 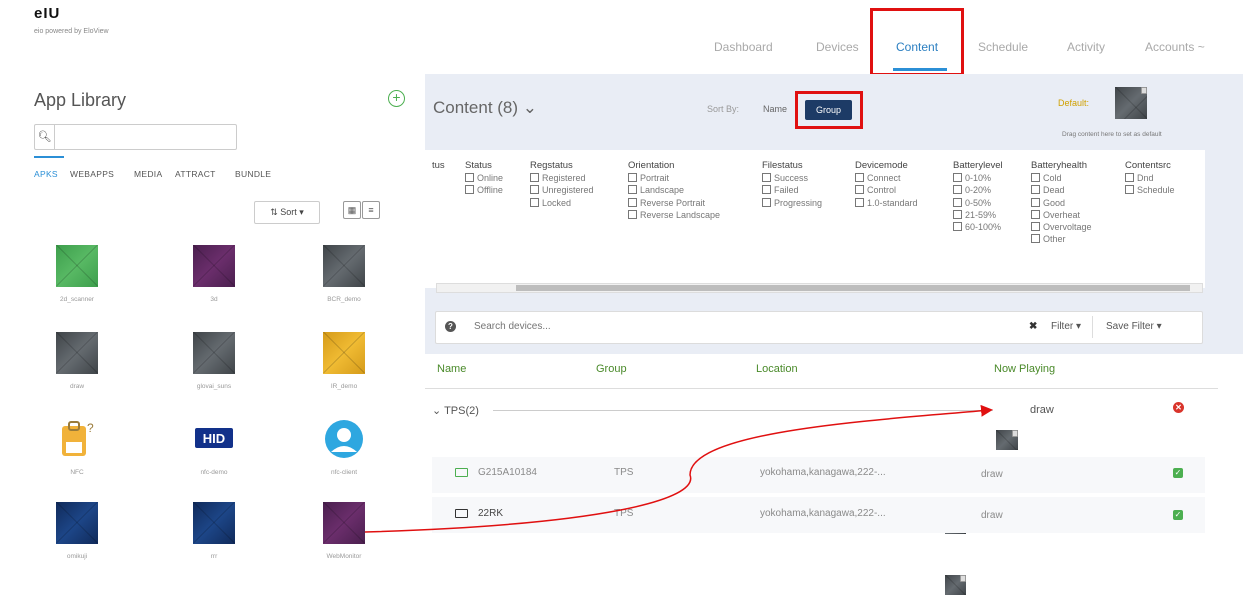 What do you see at coordinates (963, 578) in the screenshot?
I see `file-badge-icon` at bounding box center [963, 578].